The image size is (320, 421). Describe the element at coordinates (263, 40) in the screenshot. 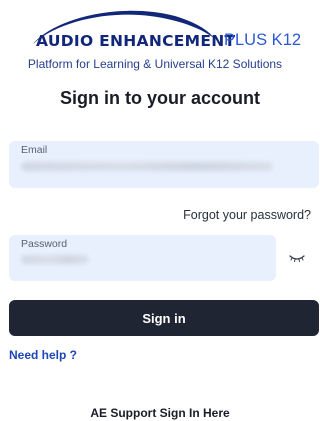

I see `logo-plus-text: PLUS K12` at that location.